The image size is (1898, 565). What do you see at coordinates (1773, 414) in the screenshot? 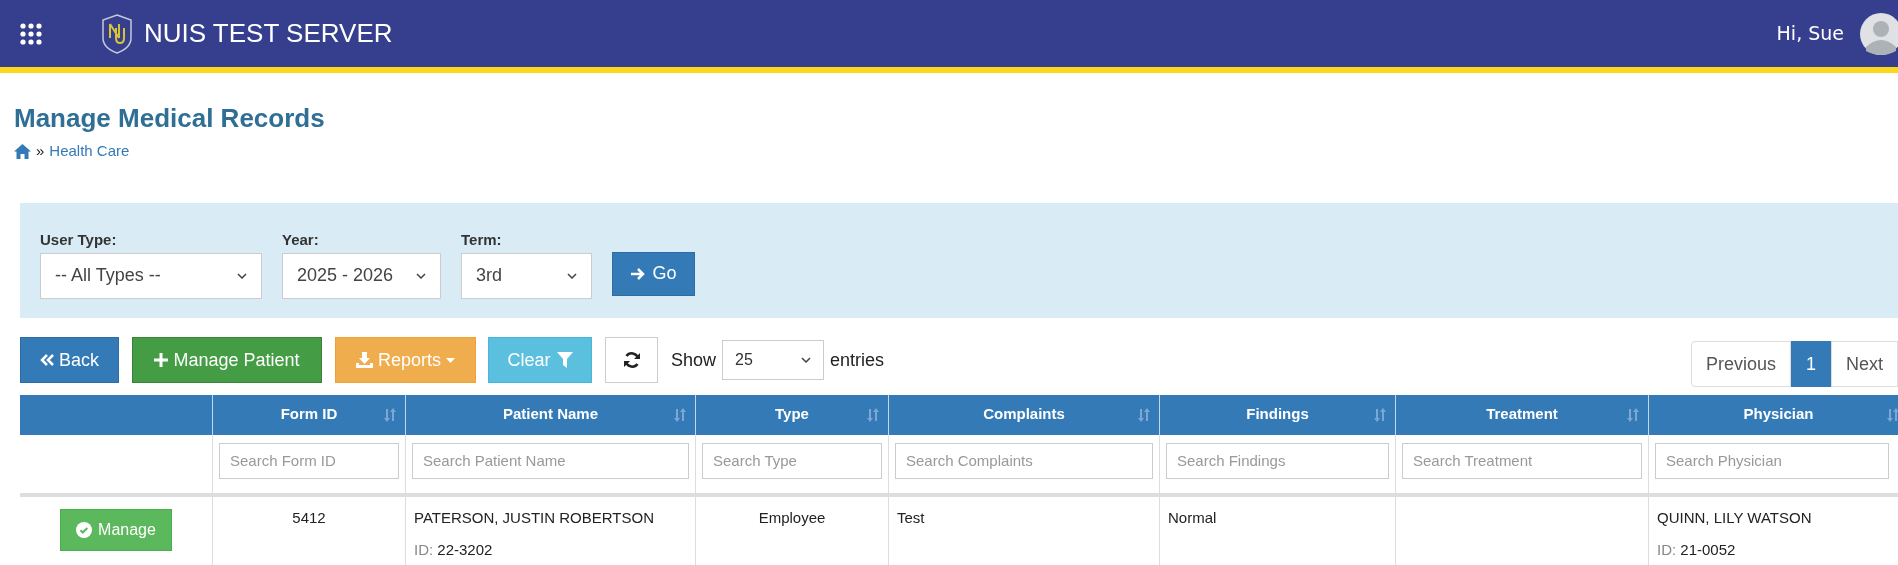
I see `column-header: Physician` at bounding box center [1773, 414].